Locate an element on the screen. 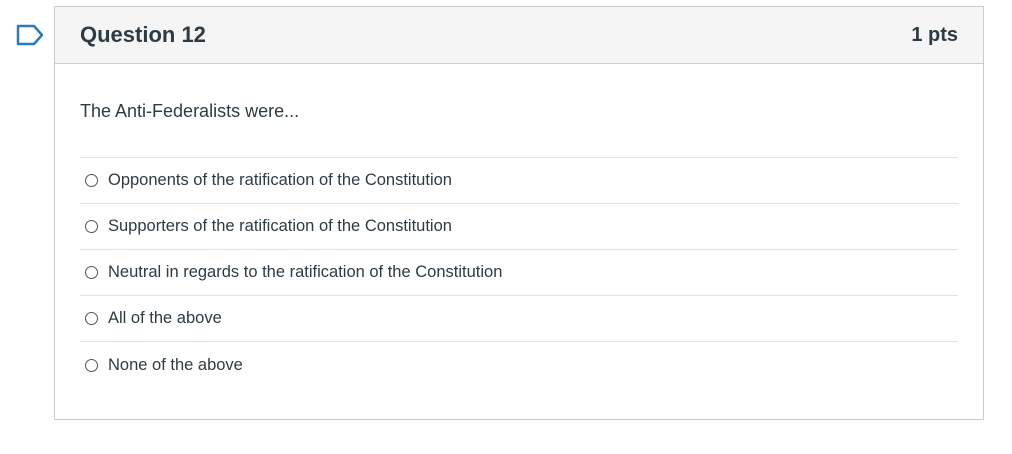 The width and height of the screenshot is (1012, 454). flag-question-icon is located at coordinates (30, 35).